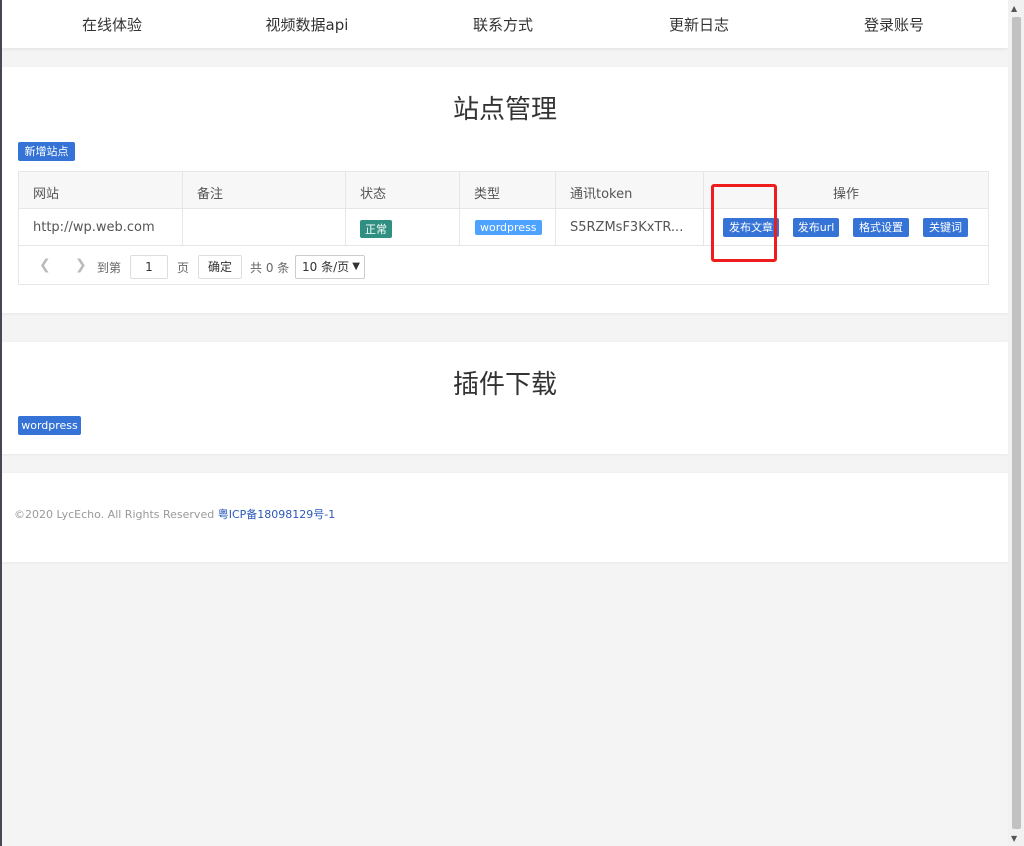  I want to click on icp-link: 粤ICP备18098129号-1, so click(277, 514).